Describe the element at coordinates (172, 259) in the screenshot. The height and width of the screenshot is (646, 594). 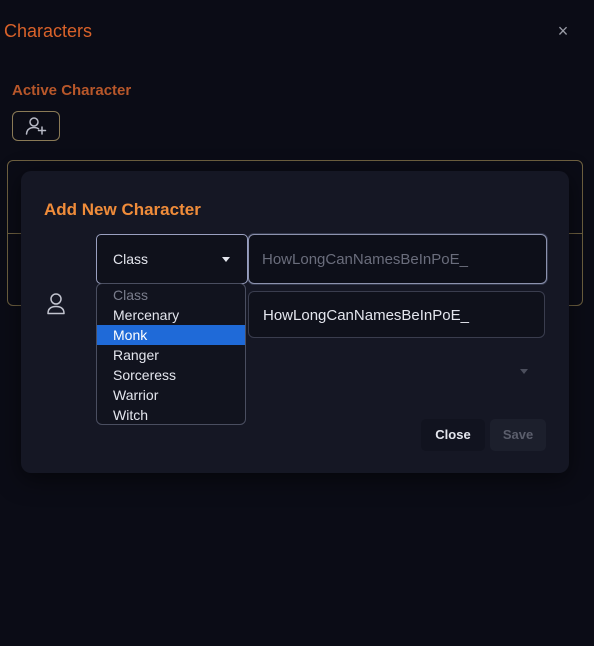
I see `class-select: Class` at that location.